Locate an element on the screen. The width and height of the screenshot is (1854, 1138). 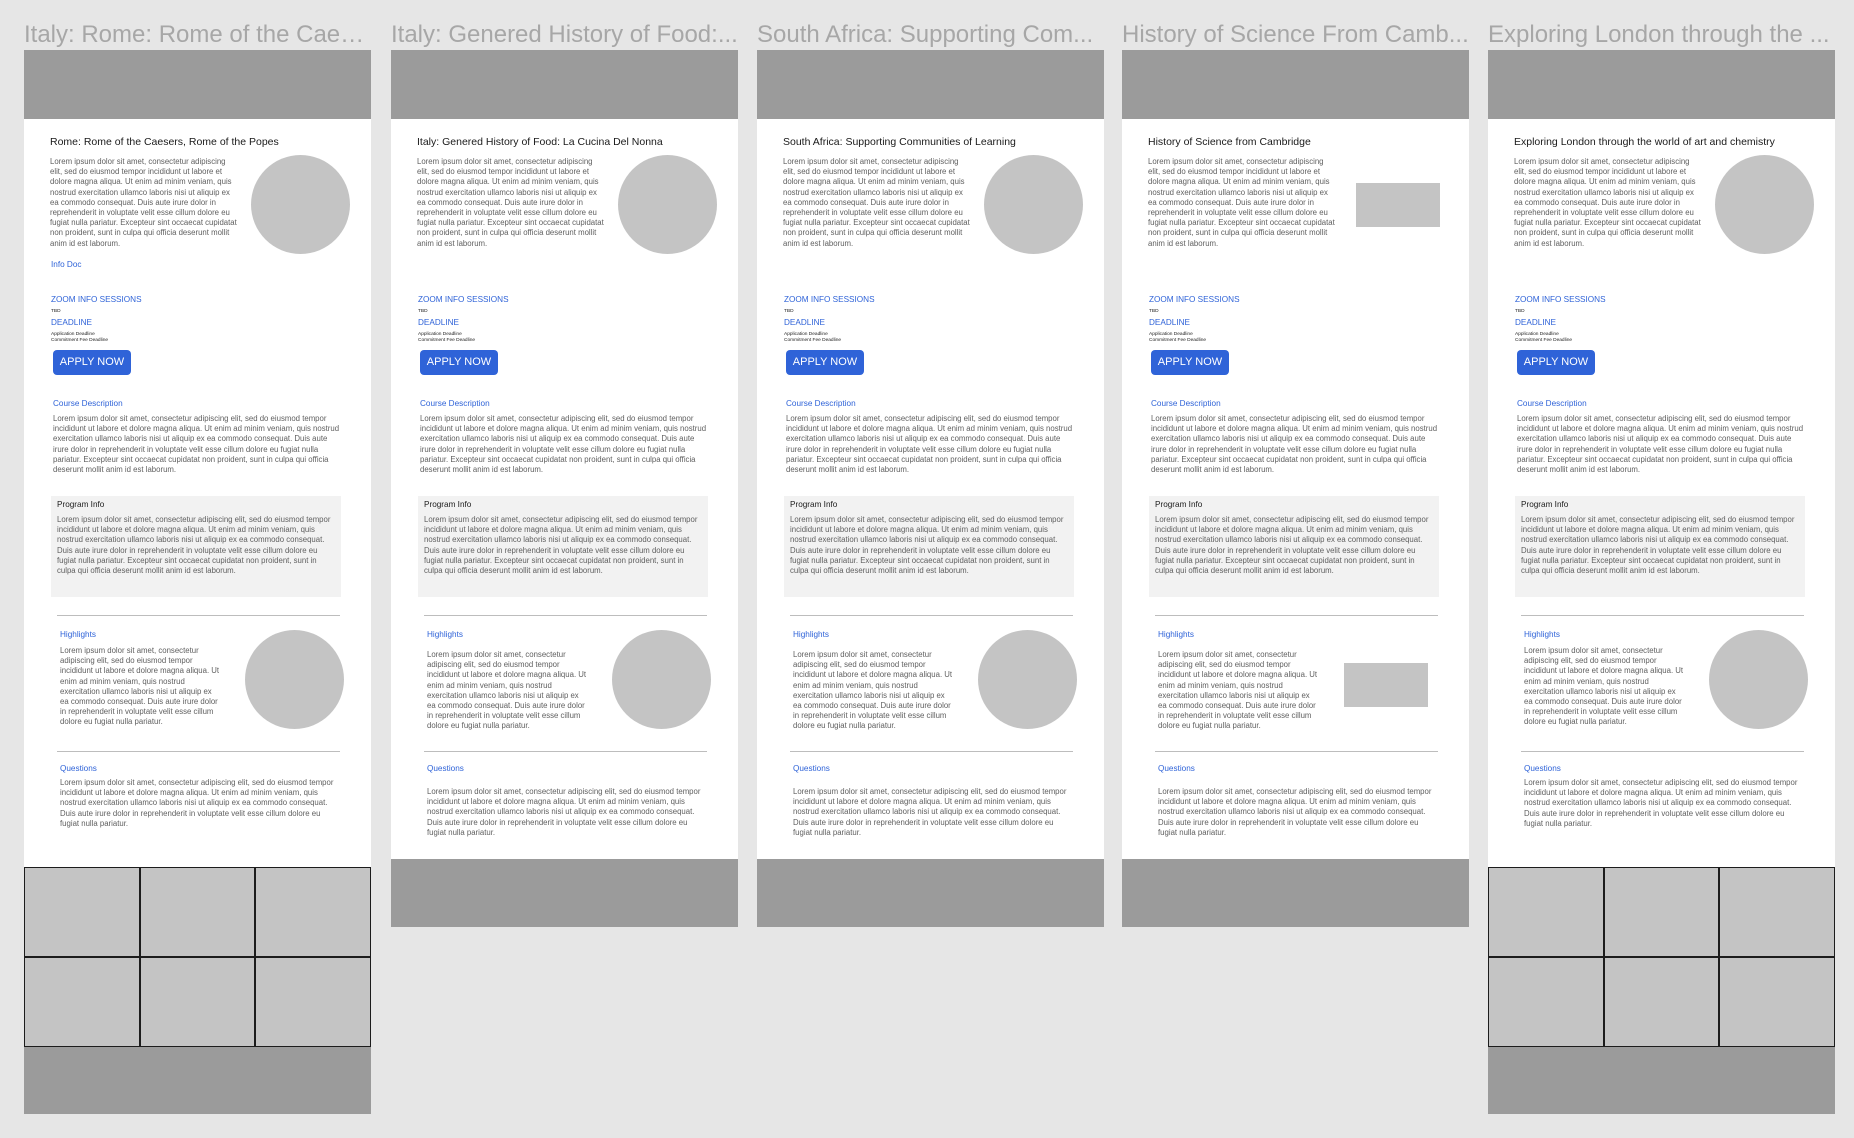
page-title: History of Science from Cambridge is located at coordinates (1229, 142).